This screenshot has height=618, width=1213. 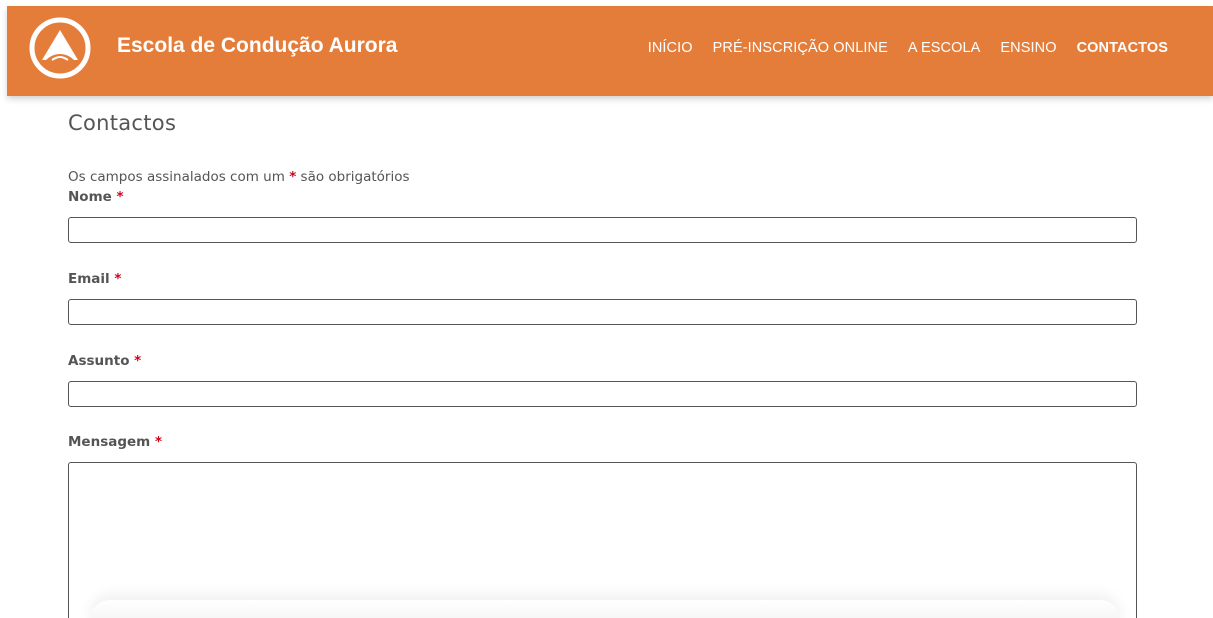 I want to click on mountain-road-logo-icon, so click(x=60, y=48).